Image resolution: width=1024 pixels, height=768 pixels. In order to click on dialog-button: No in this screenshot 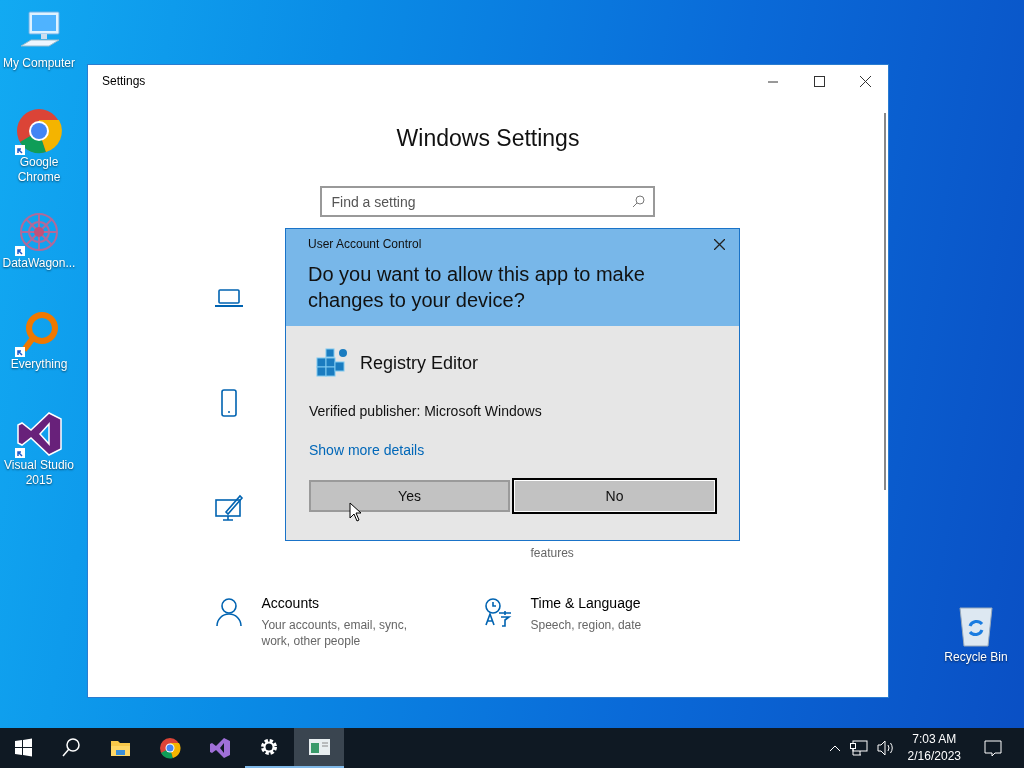, I will do `click(614, 496)`.